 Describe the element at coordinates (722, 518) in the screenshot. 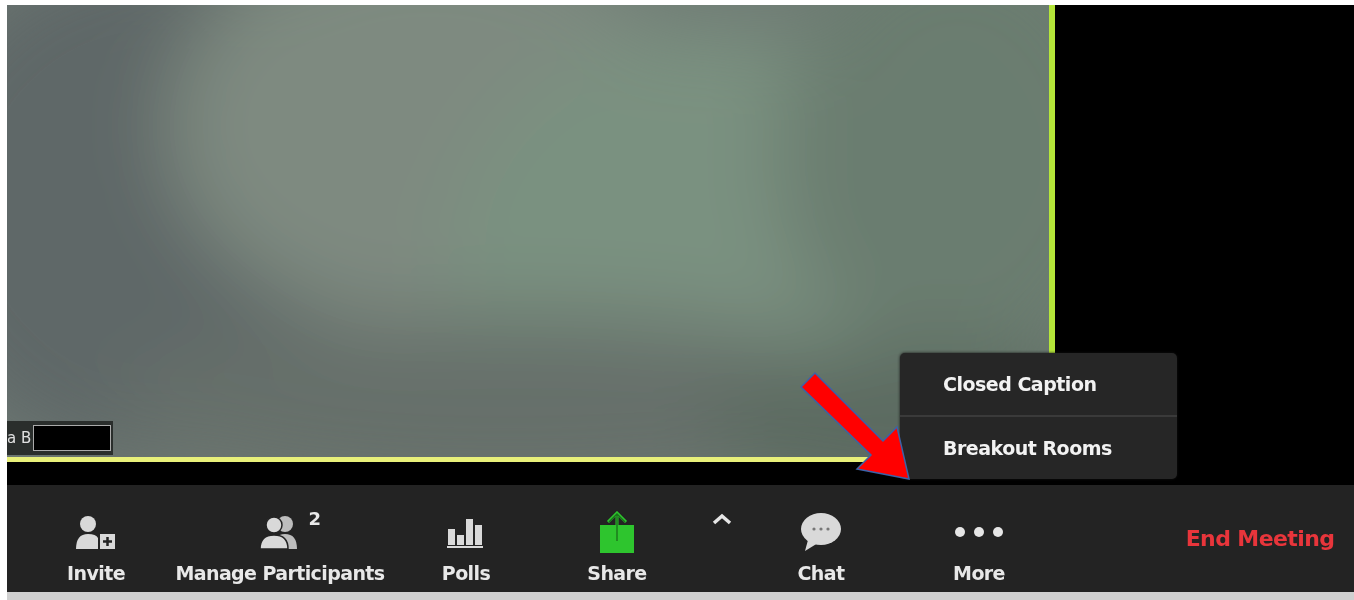

I see `caret-icon` at that location.